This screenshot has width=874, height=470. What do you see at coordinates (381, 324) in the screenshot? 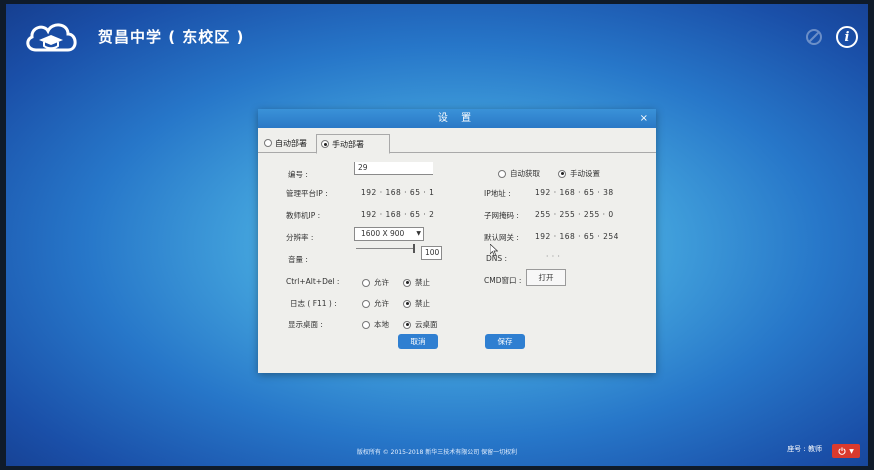
I see `radio-label: 本地` at bounding box center [381, 324].